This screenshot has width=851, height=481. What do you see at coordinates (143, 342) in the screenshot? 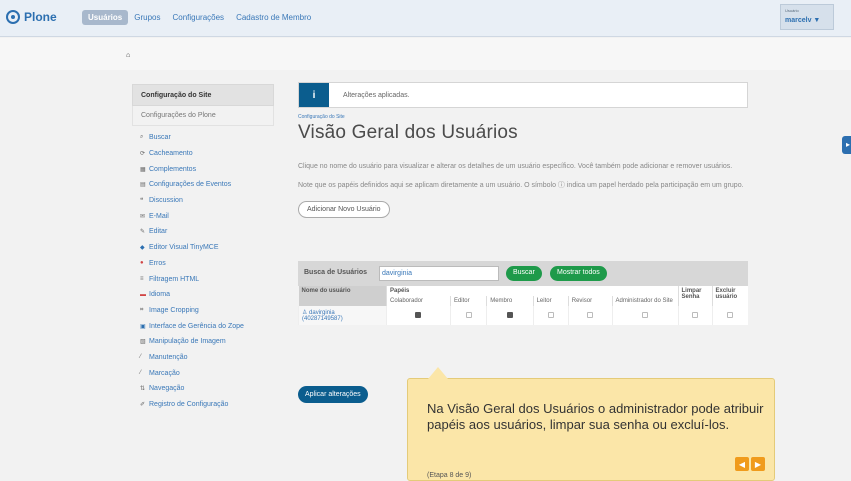
I see `image-icon: ▧` at bounding box center [143, 342].